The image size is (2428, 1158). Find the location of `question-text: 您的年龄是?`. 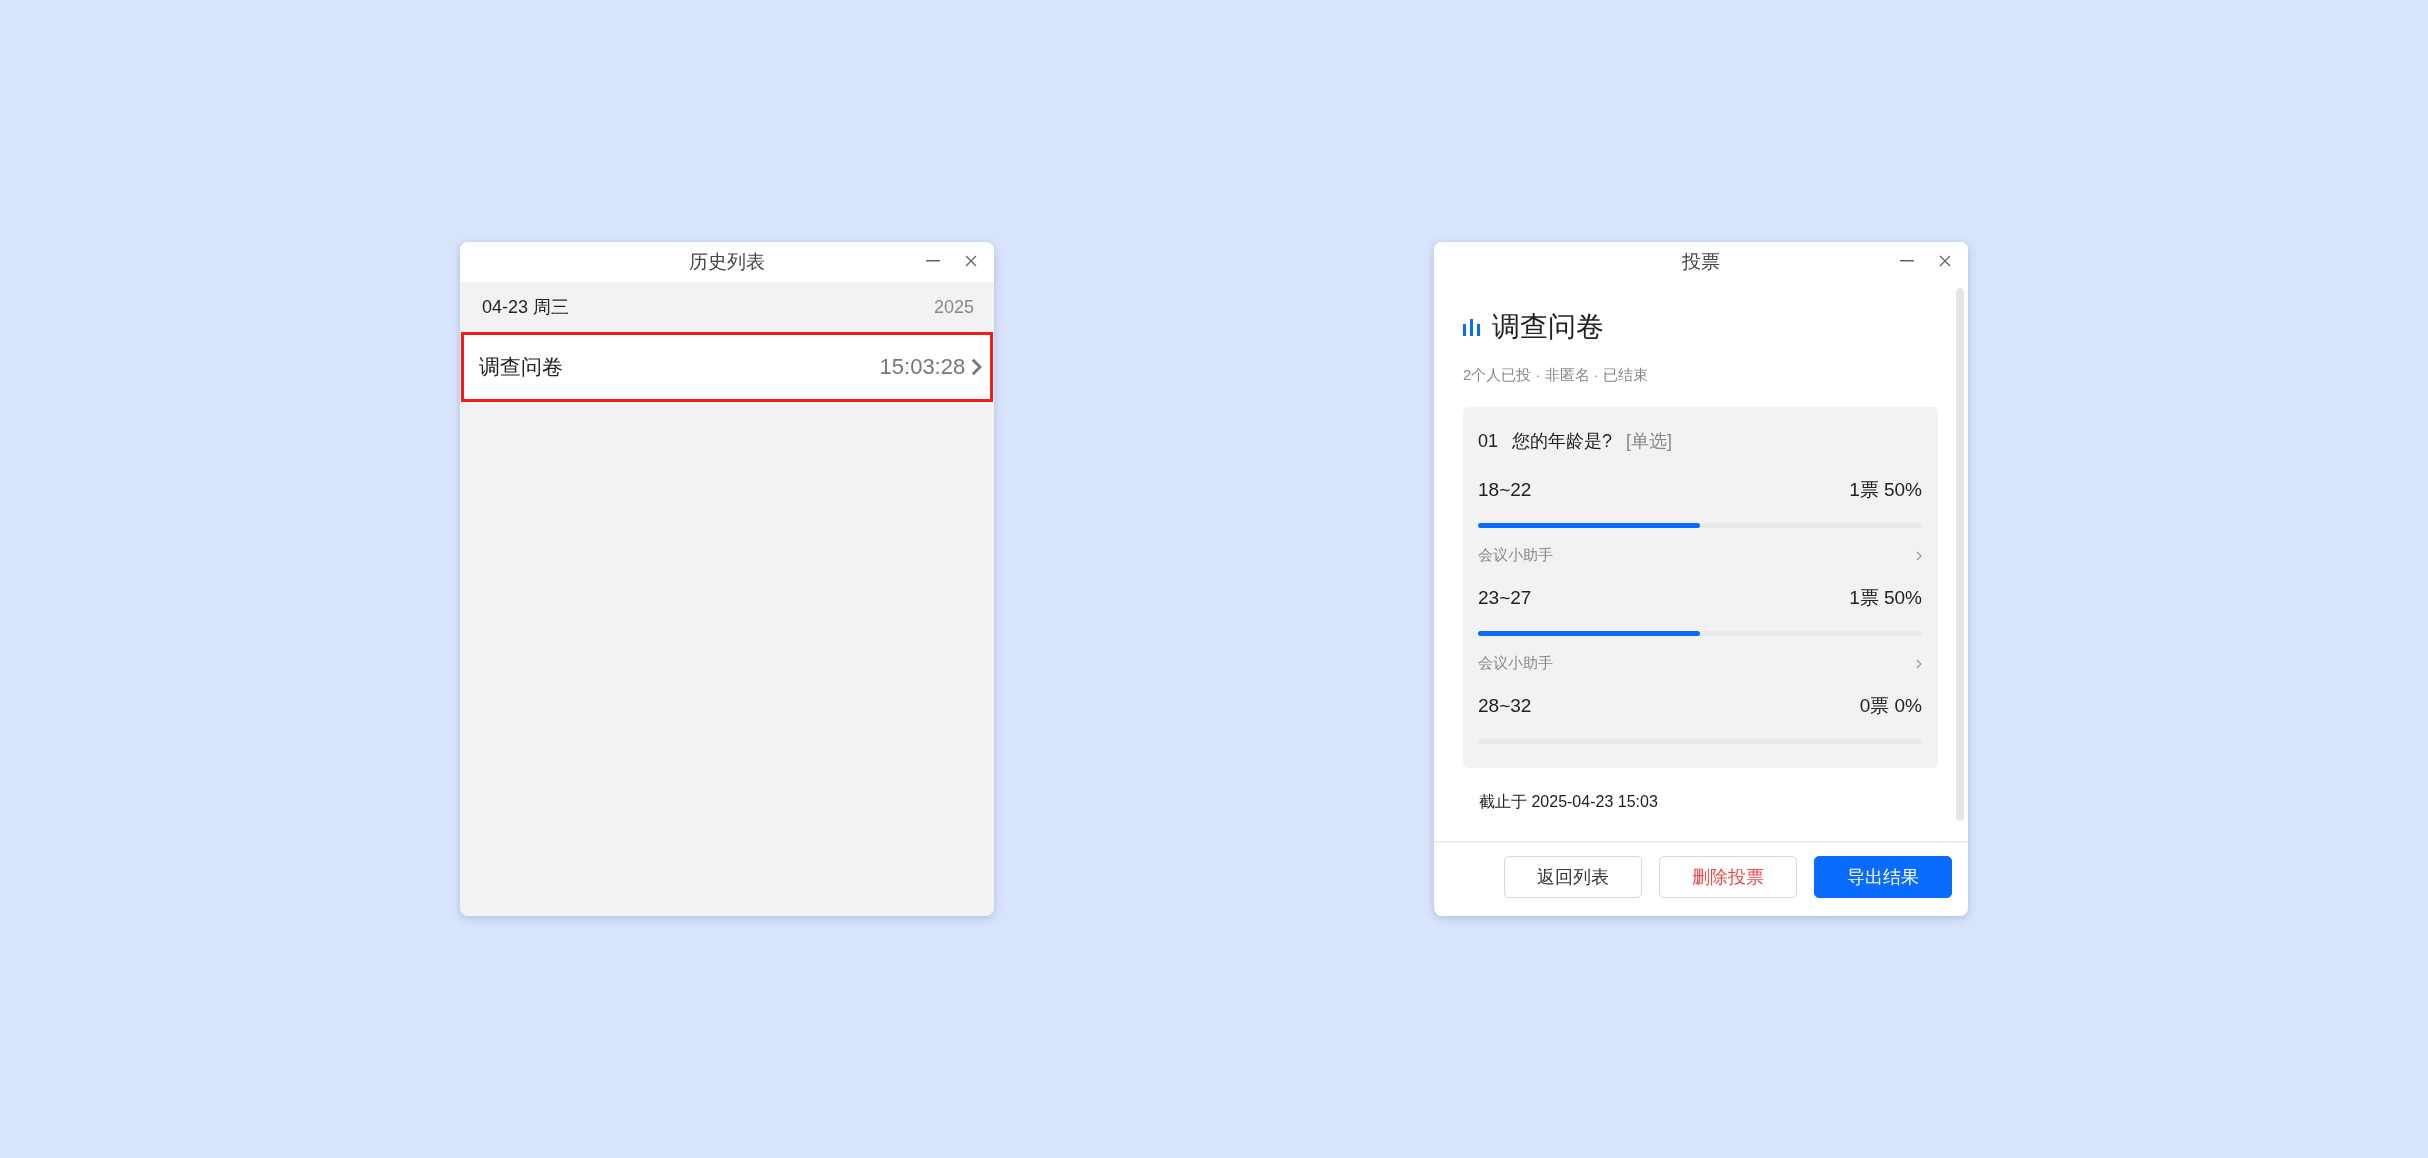

question-text: 您的年龄是? is located at coordinates (1562, 441).